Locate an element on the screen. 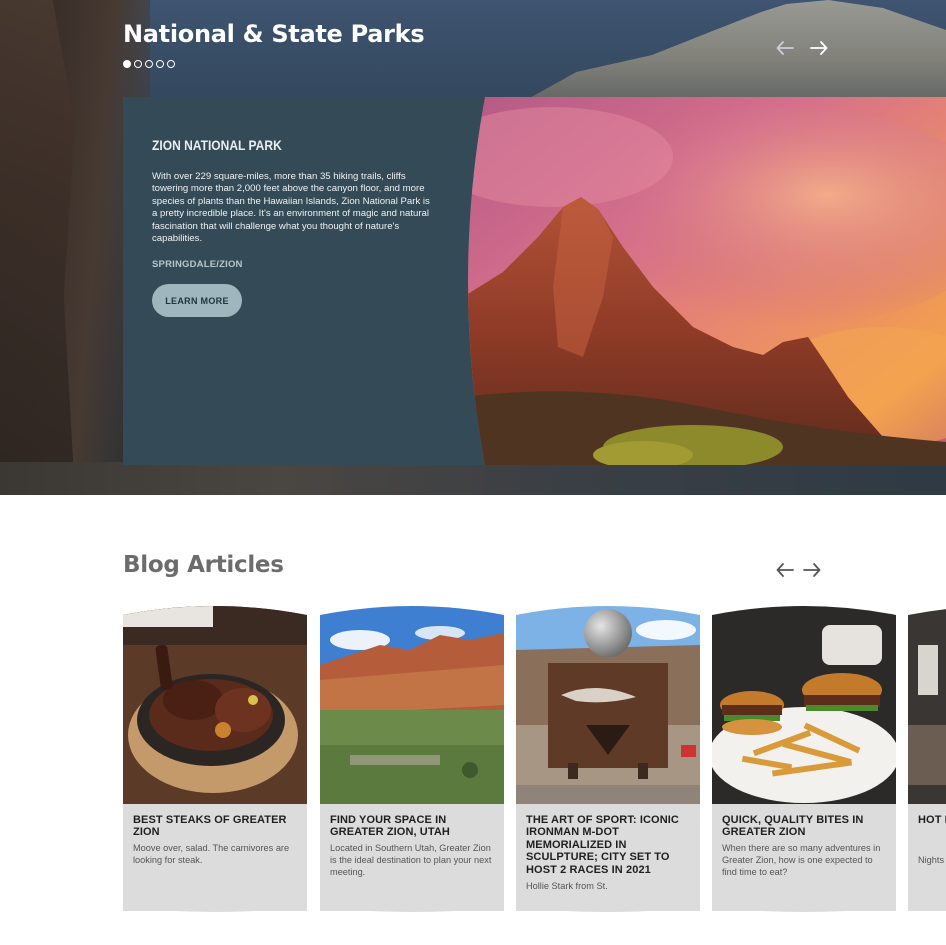  steak-article-image is located at coordinates (215, 705).